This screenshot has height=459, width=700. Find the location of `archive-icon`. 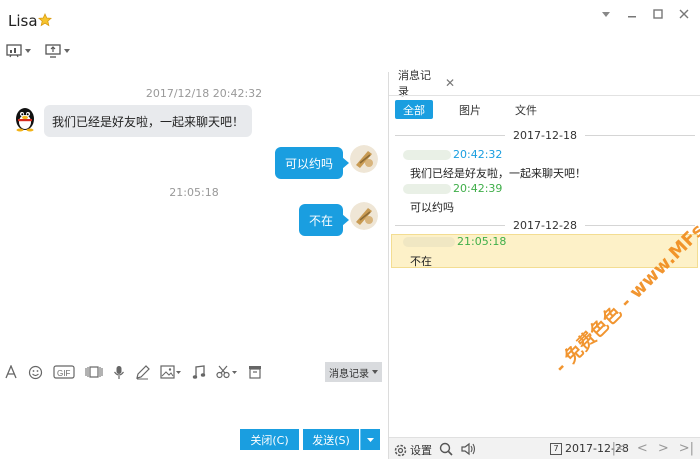

archive-icon is located at coordinates (255, 372).